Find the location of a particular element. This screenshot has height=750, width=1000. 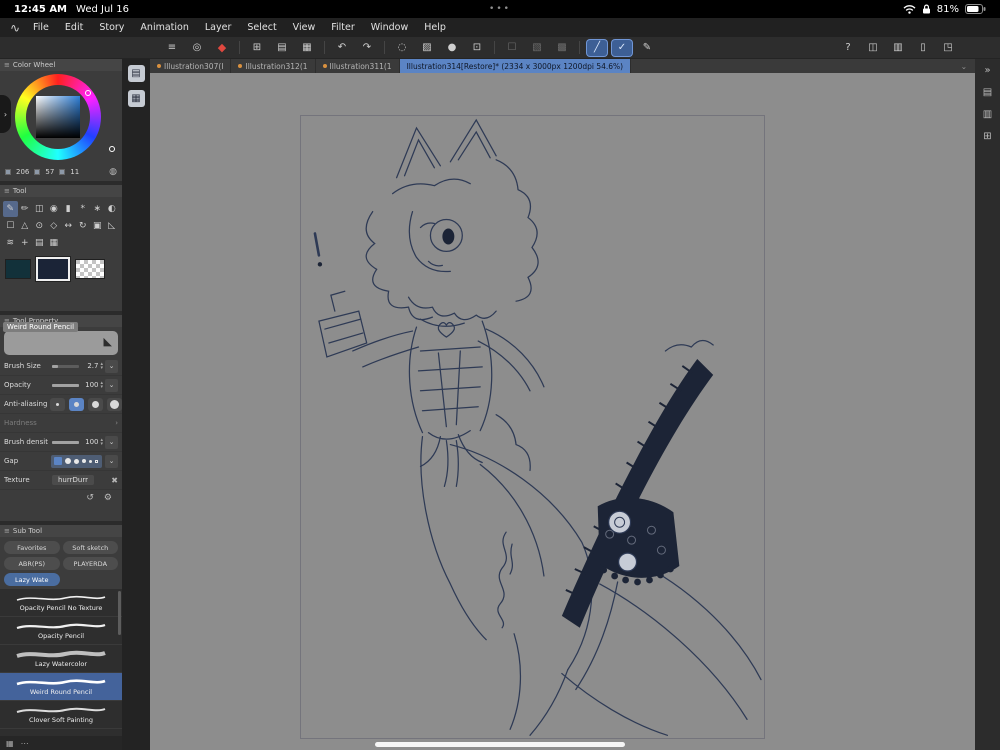

tab-overflow-chevron-icon: ⌄ is located at coordinates (964, 66).